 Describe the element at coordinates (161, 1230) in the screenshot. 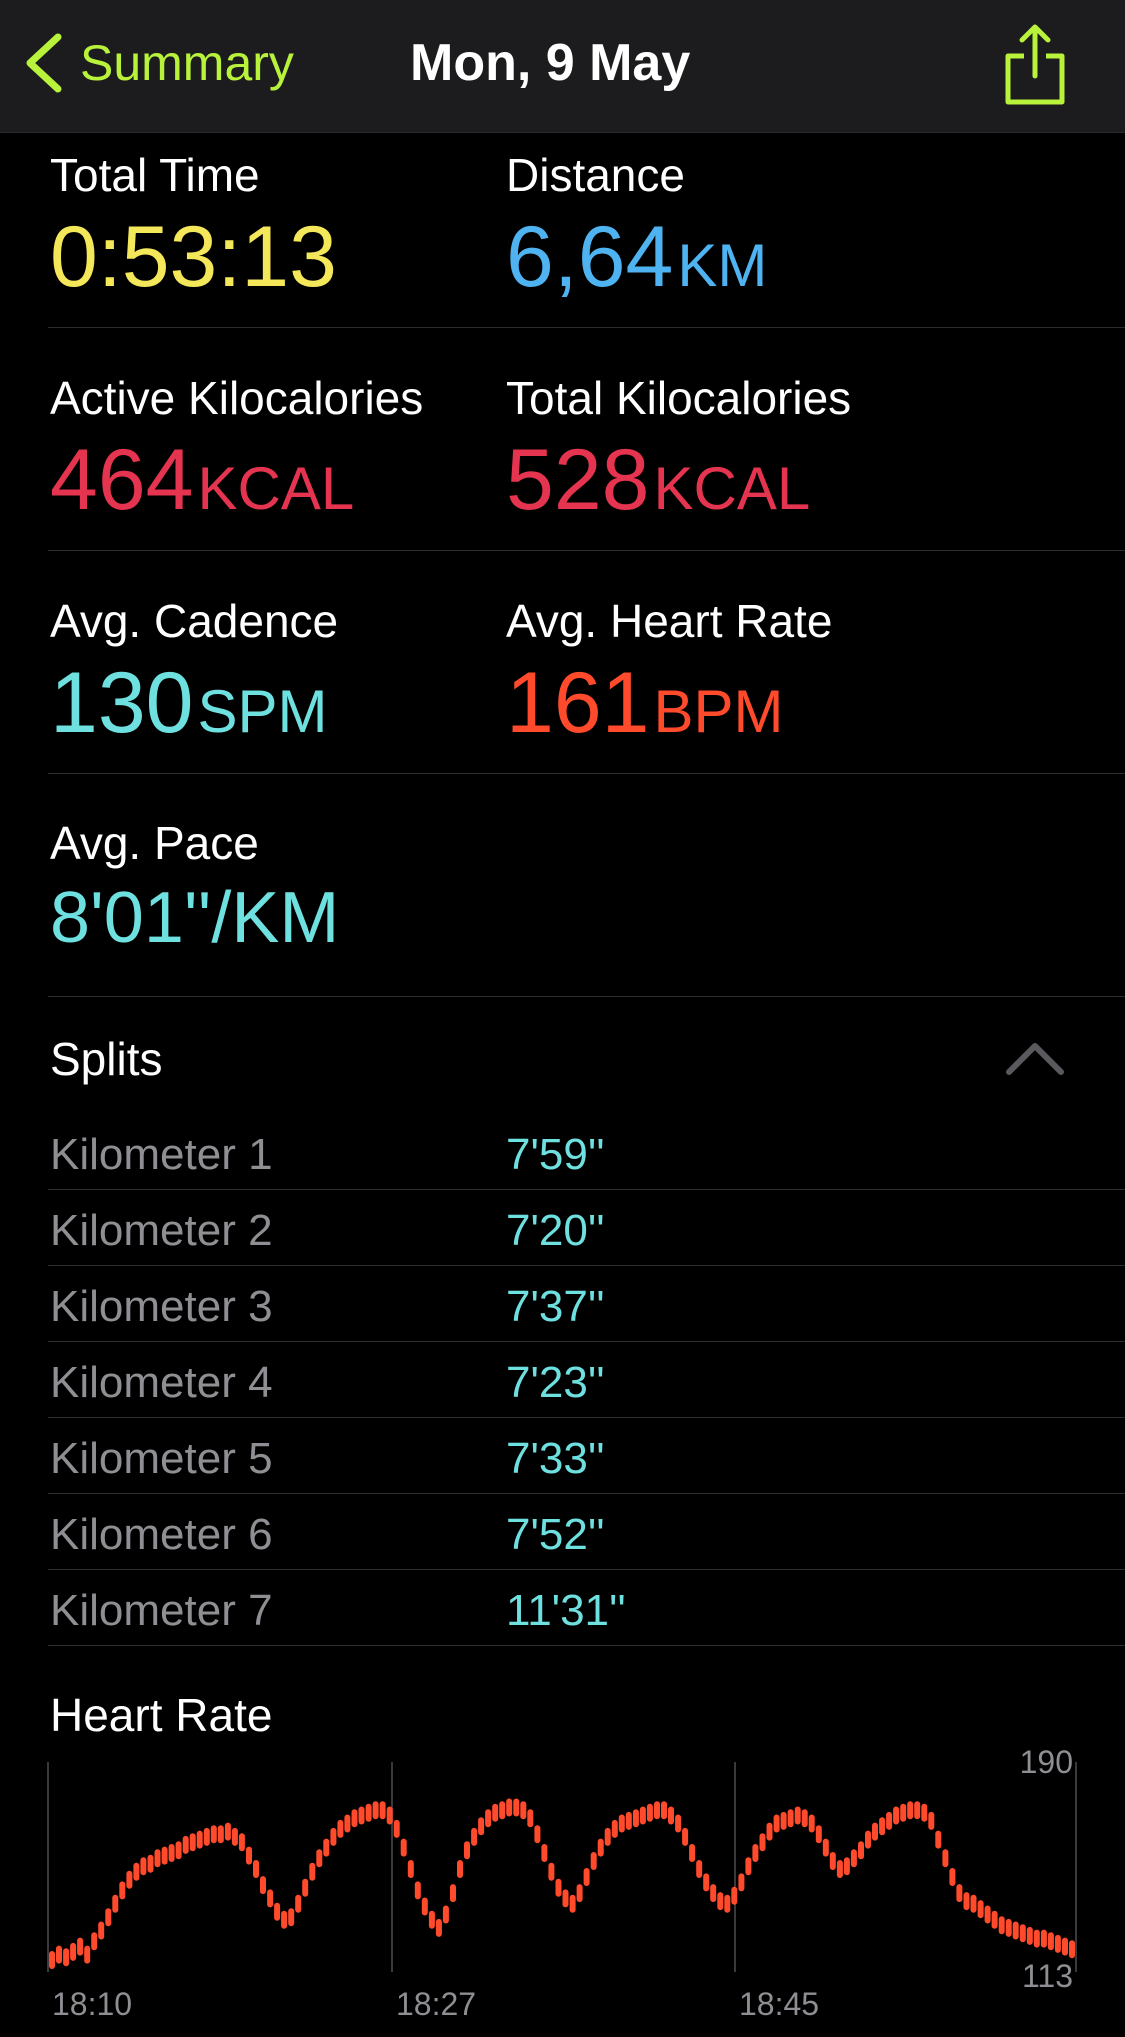

I see `split-label: Kilometer 2` at that location.